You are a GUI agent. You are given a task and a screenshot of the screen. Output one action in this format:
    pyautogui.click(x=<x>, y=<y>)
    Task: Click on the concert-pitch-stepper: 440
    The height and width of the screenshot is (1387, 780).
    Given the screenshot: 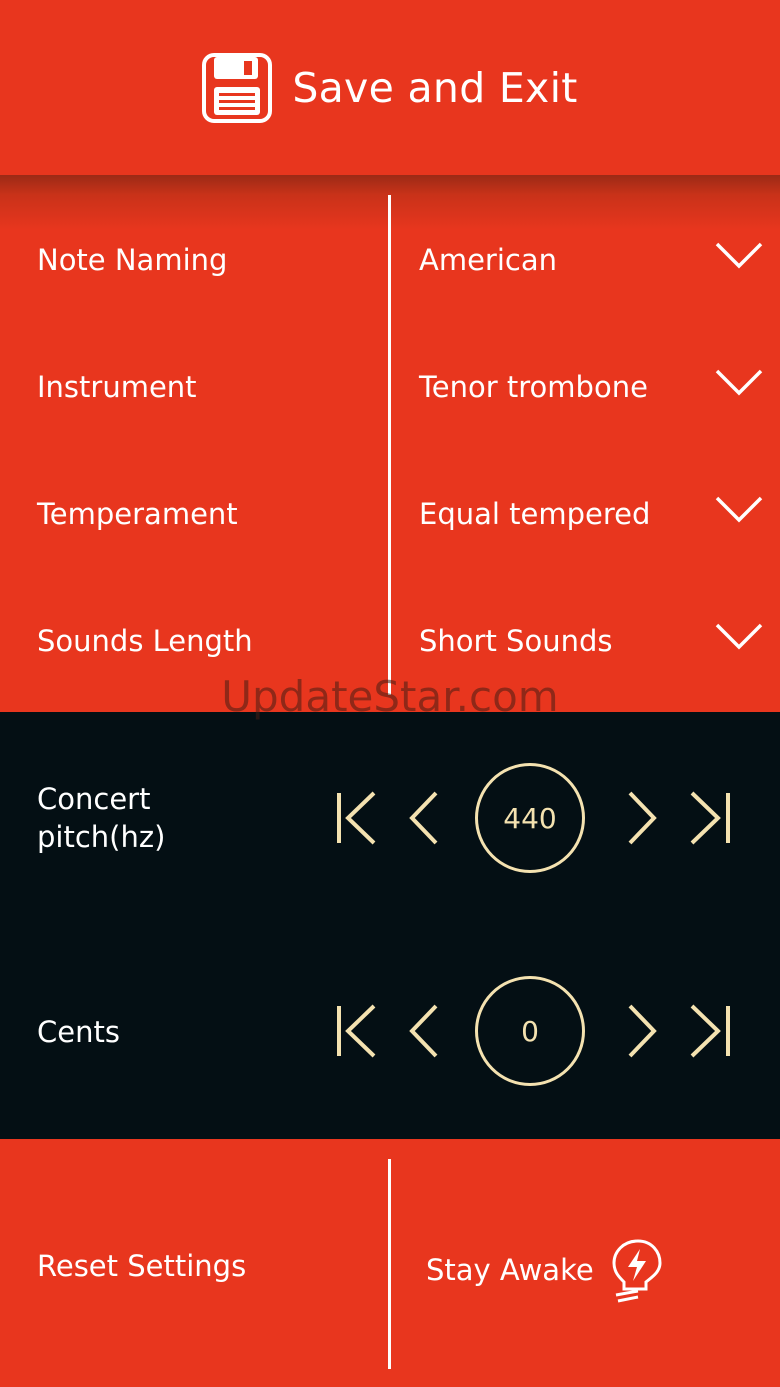 What is the action you would take?
    pyautogui.click(x=540, y=821)
    